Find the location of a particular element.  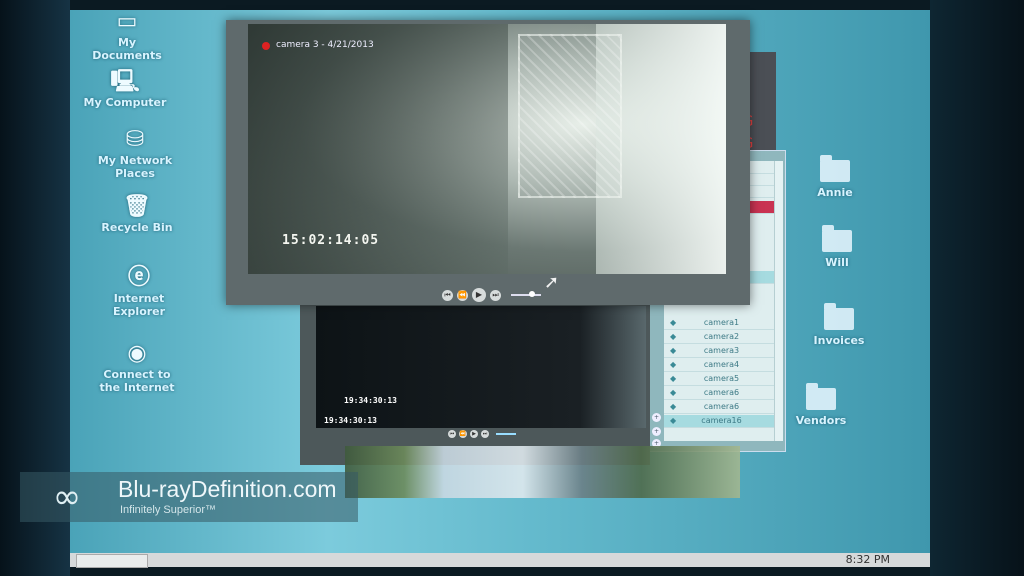

my-documents-icon: ▭ is located at coordinates (127, 22).